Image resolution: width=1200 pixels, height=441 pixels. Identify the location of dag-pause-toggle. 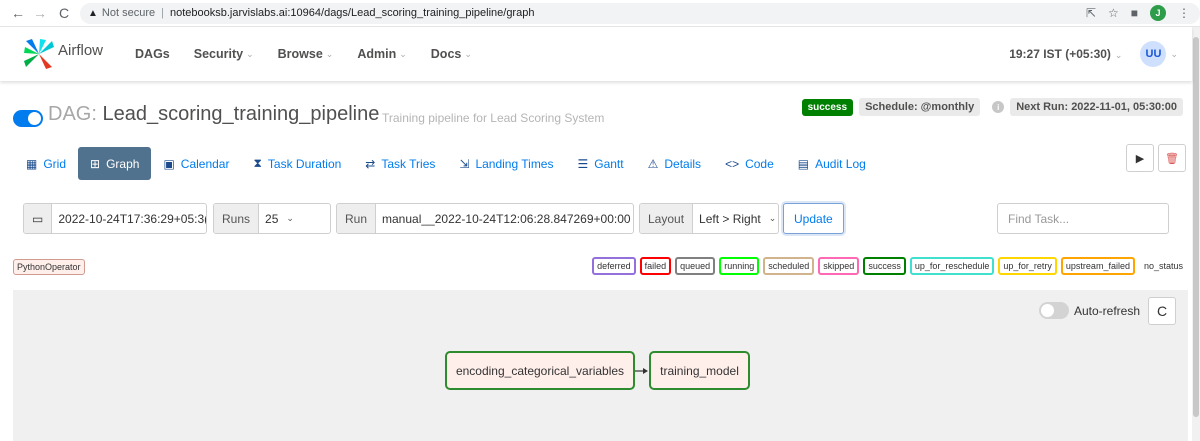
(28, 118).